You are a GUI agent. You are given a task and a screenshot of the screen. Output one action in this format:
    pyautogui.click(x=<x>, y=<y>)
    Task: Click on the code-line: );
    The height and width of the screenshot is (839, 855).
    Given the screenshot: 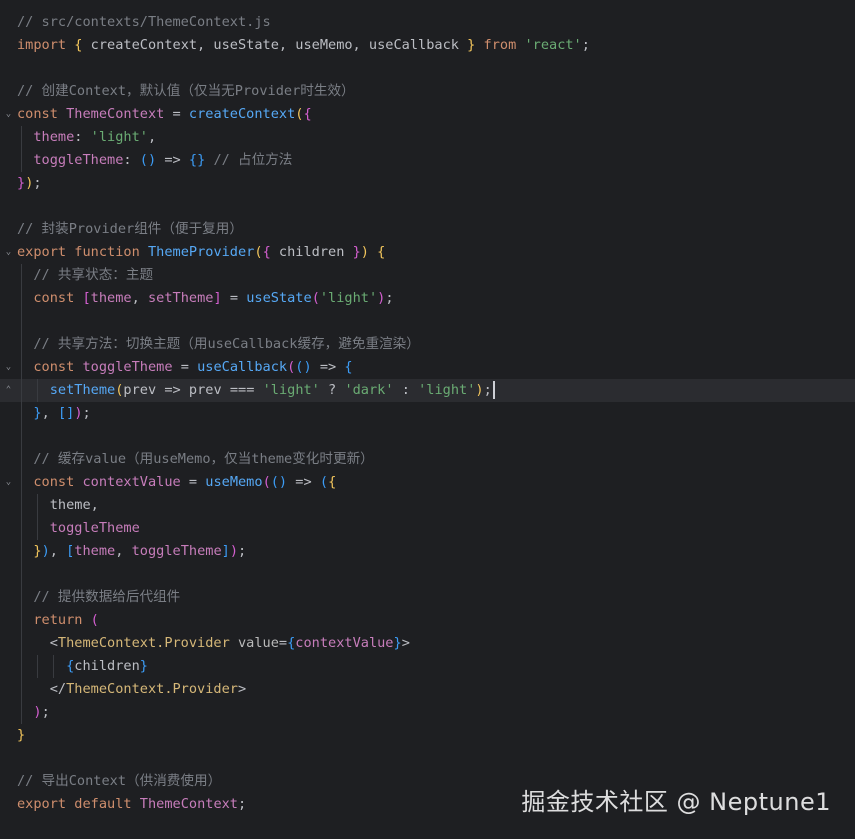 What is the action you would take?
    pyautogui.click(x=427, y=712)
    